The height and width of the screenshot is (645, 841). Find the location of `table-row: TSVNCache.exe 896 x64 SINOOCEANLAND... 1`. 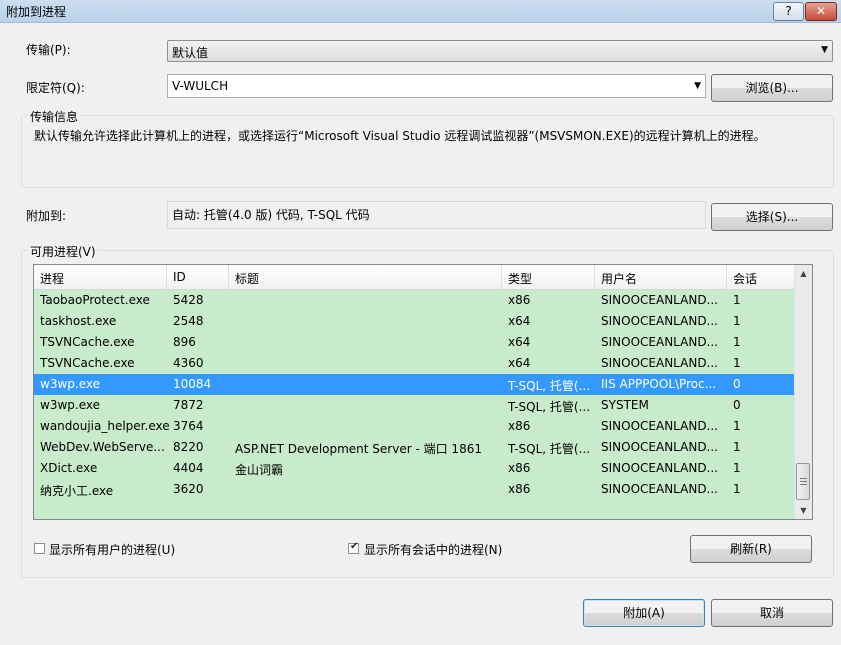

table-row: TSVNCache.exe 896 x64 SINOOCEANLAND... 1 is located at coordinates (415, 342).